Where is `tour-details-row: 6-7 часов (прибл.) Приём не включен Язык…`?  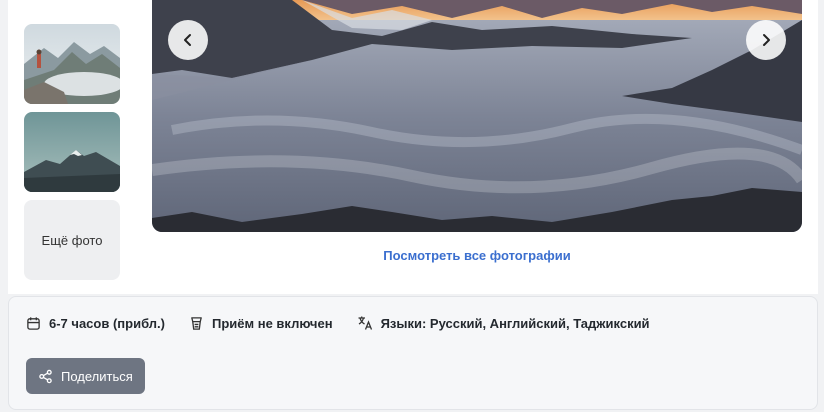
tour-details-row: 6-7 часов (прибл.) Приём не включен Язык… is located at coordinates (350, 323).